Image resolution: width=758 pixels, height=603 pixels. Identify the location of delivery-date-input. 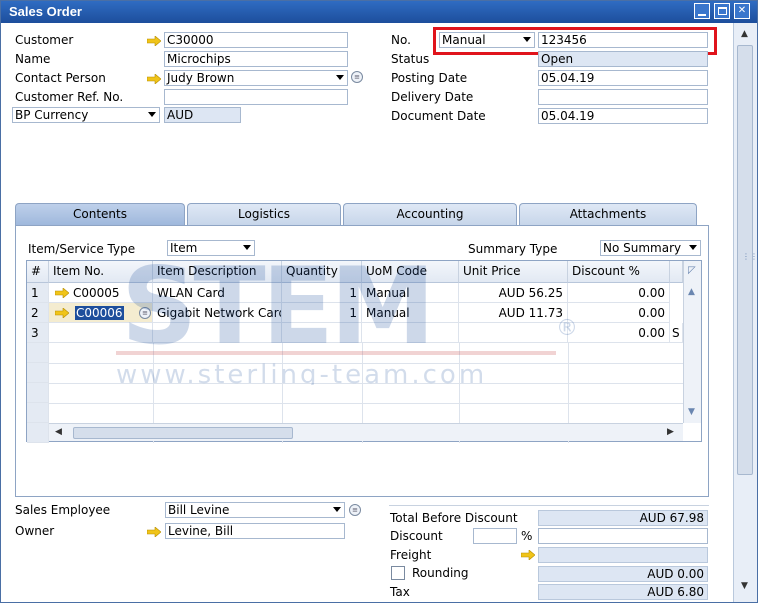
(623, 97).